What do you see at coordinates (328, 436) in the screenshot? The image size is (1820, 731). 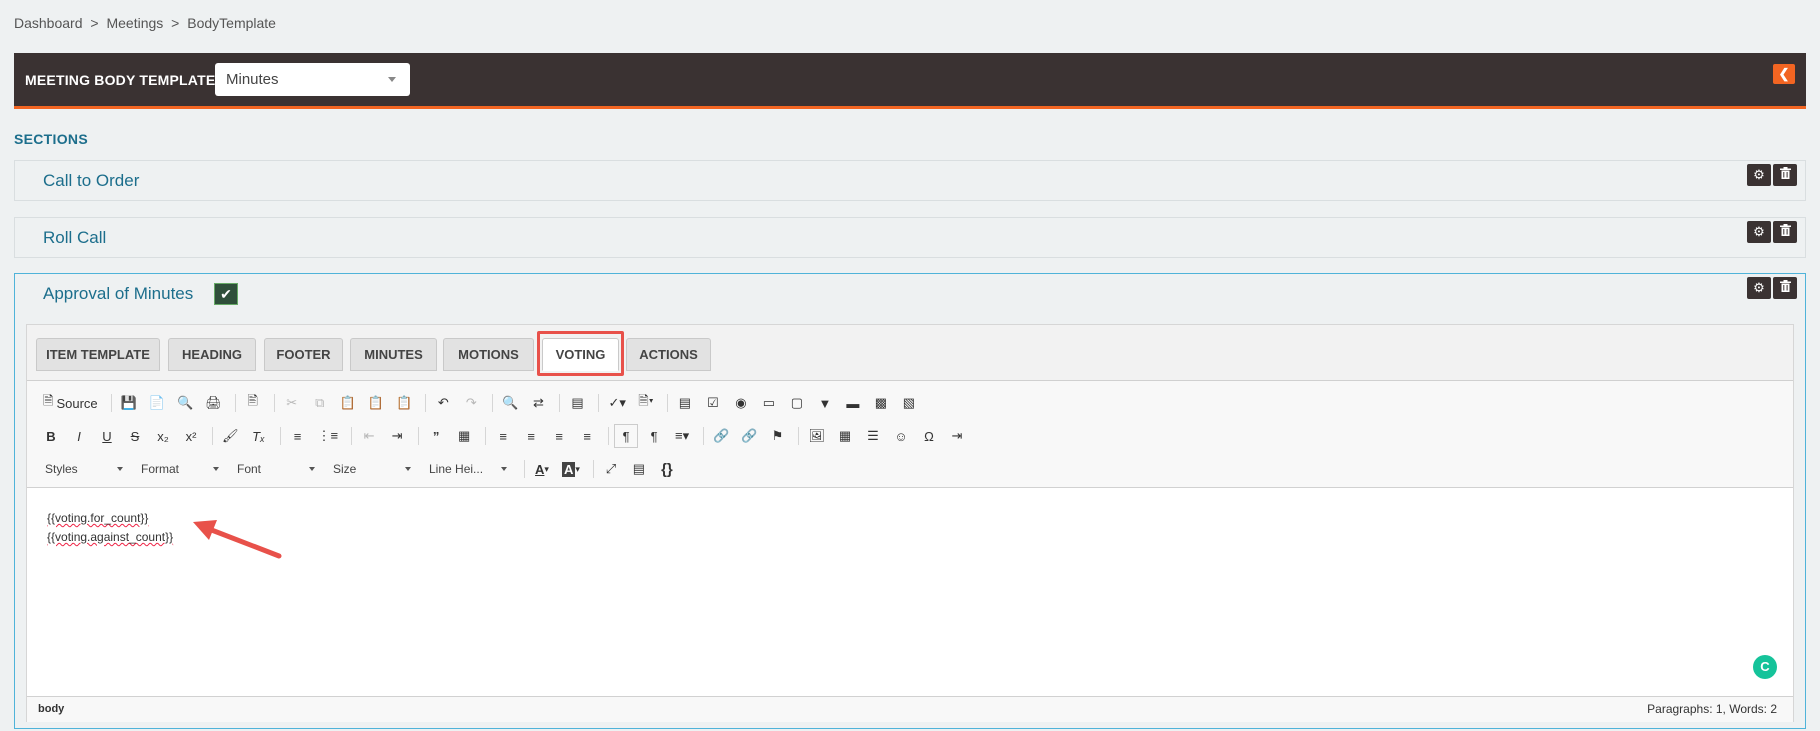 I see `bulleted-list-button: ⋮≡` at bounding box center [328, 436].